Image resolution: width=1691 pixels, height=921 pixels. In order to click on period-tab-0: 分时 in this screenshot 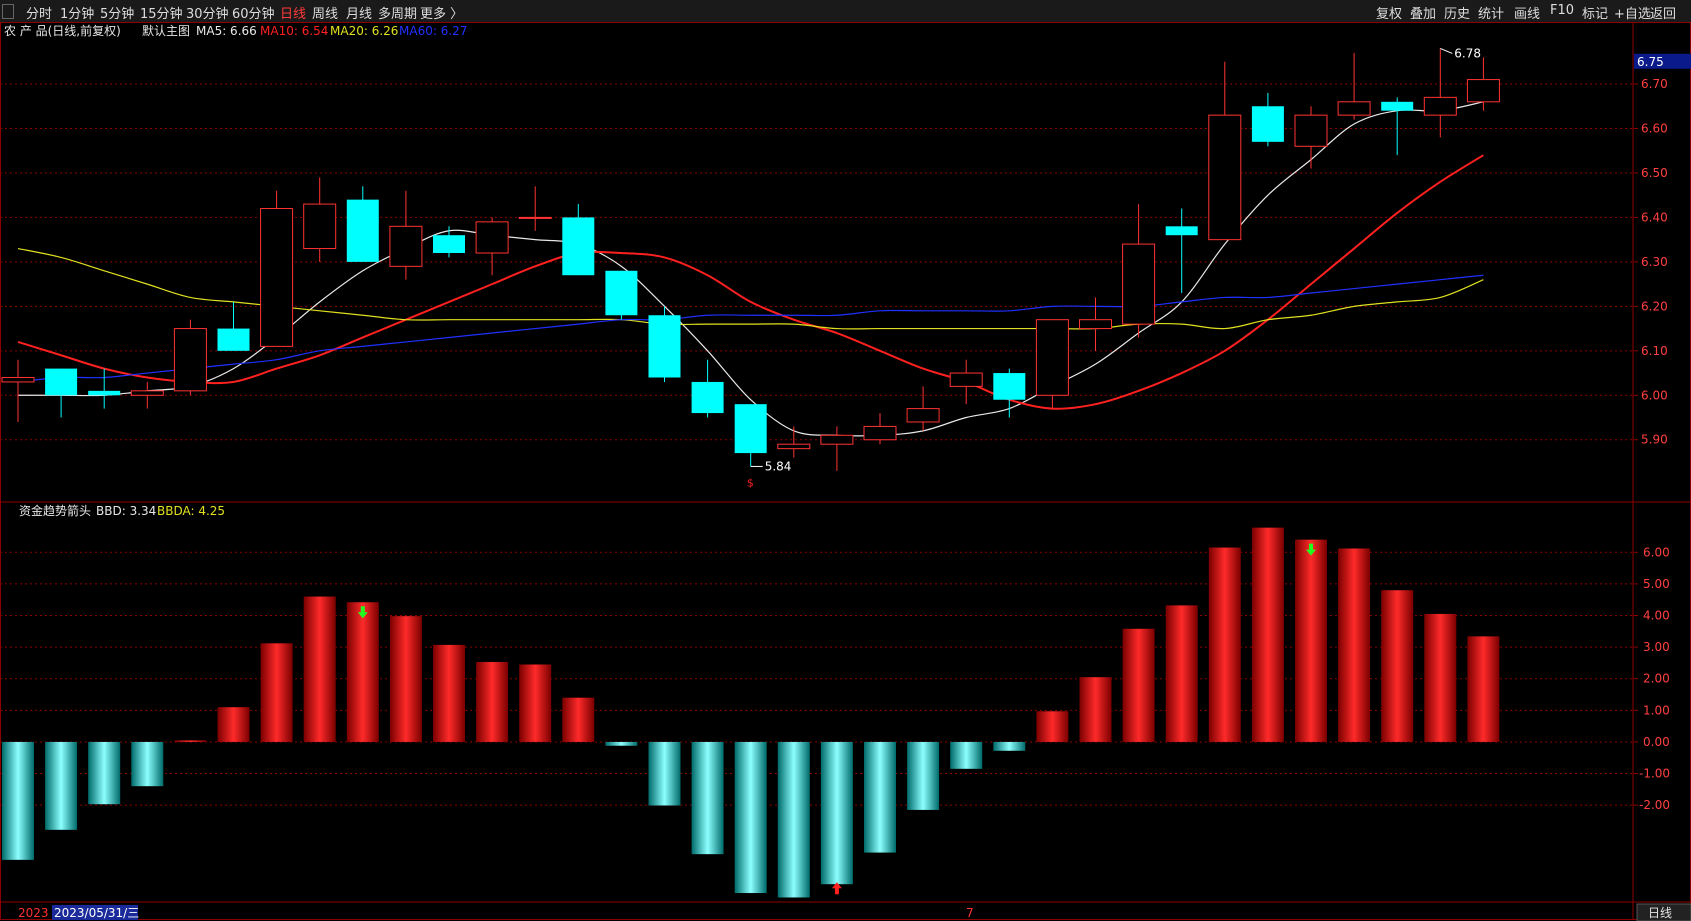, I will do `click(39, 12)`.